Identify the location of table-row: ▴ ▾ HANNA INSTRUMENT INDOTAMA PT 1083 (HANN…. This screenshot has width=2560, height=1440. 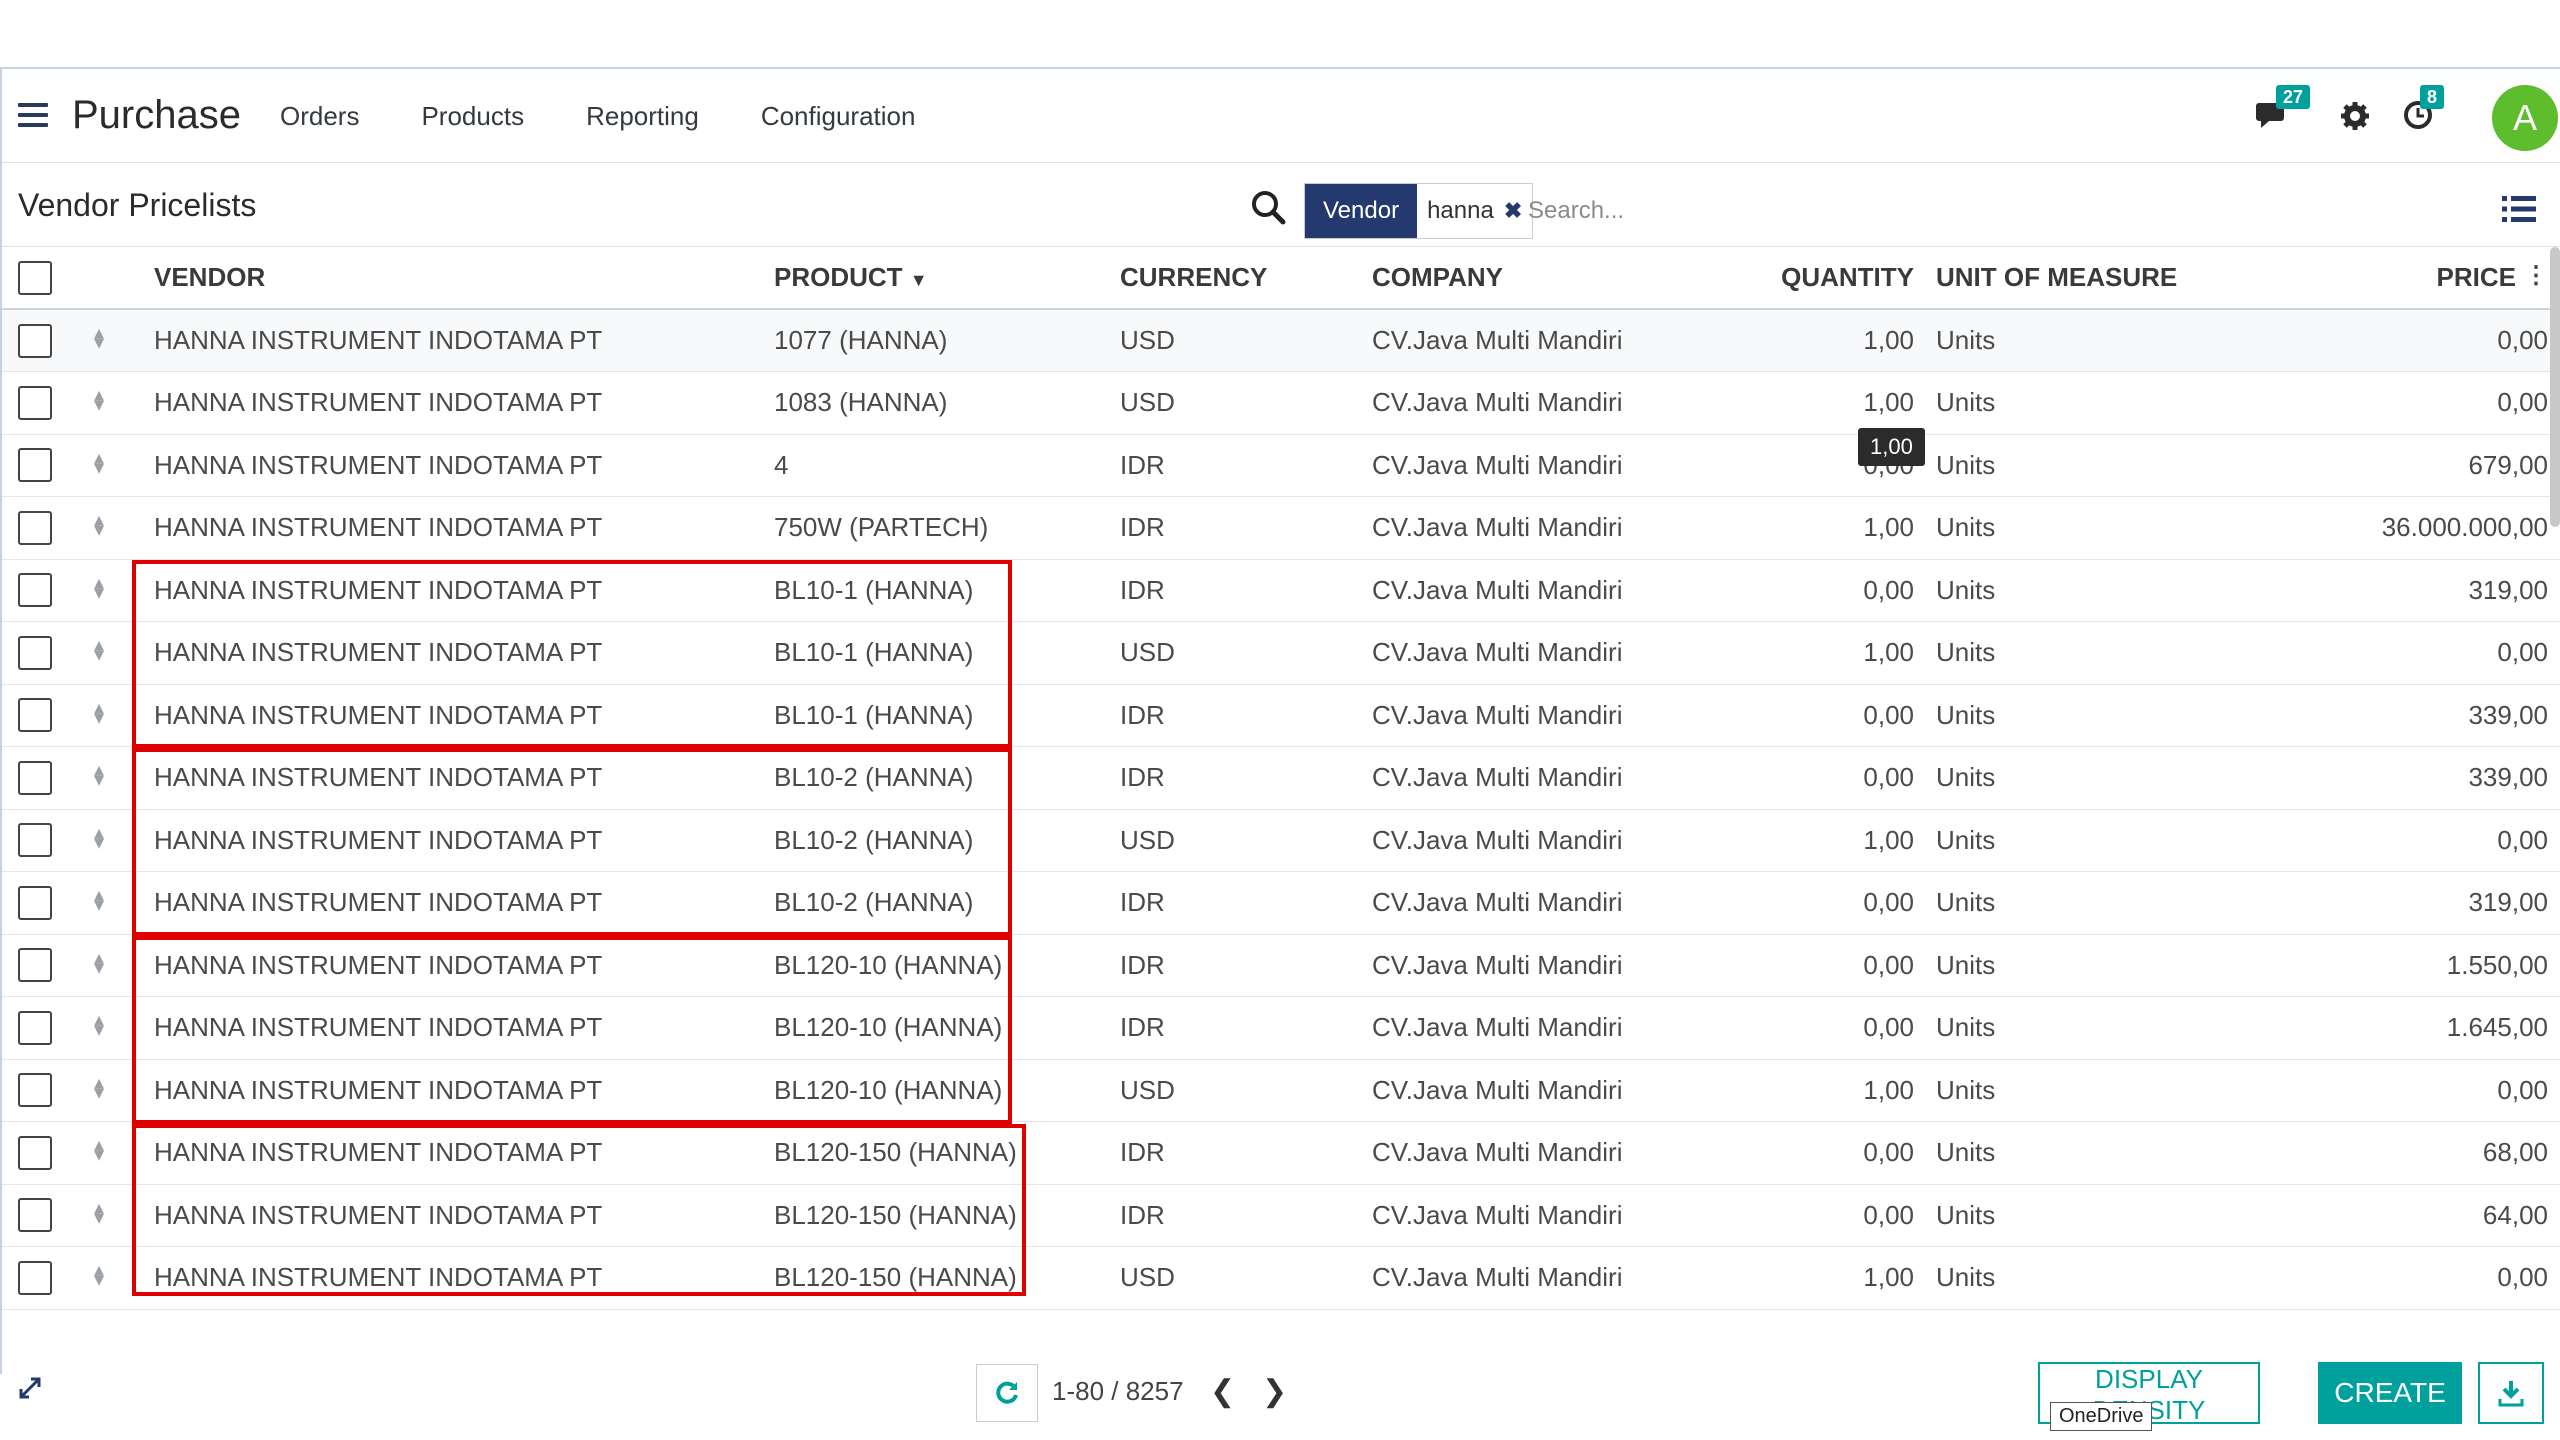
(1281, 403).